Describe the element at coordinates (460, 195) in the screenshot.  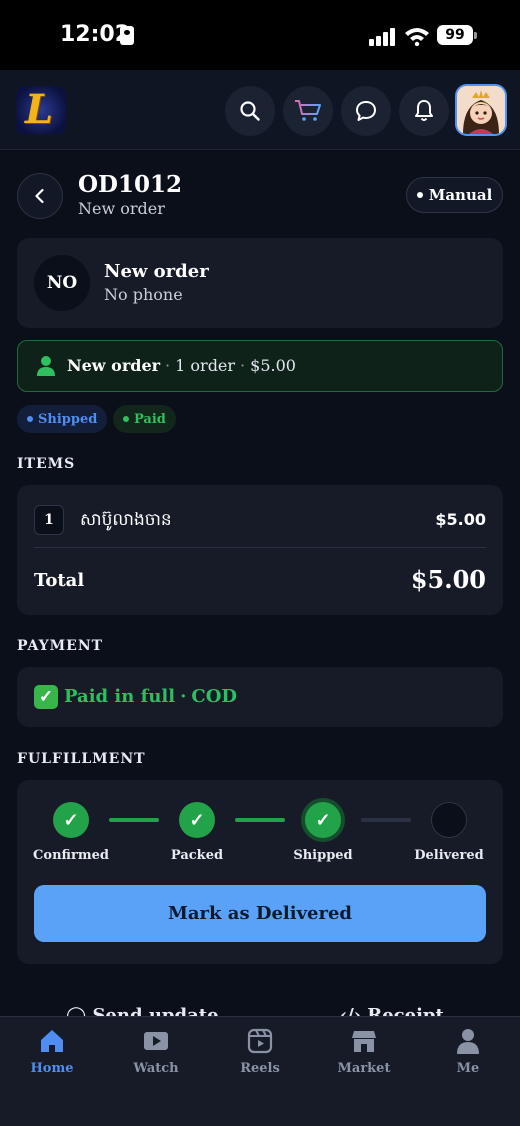
I see `order-source-label: Manual` at that location.